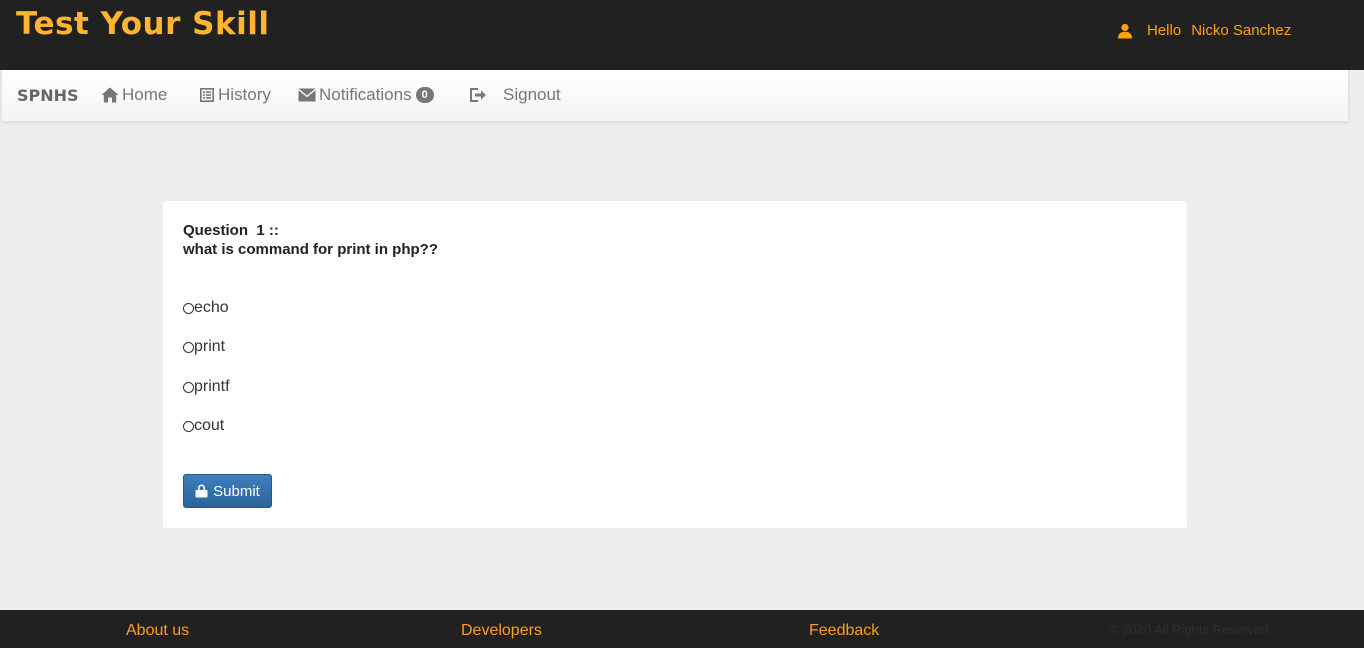  Describe the element at coordinates (310, 249) in the screenshot. I see `question-text: what is command for print in php??` at that location.